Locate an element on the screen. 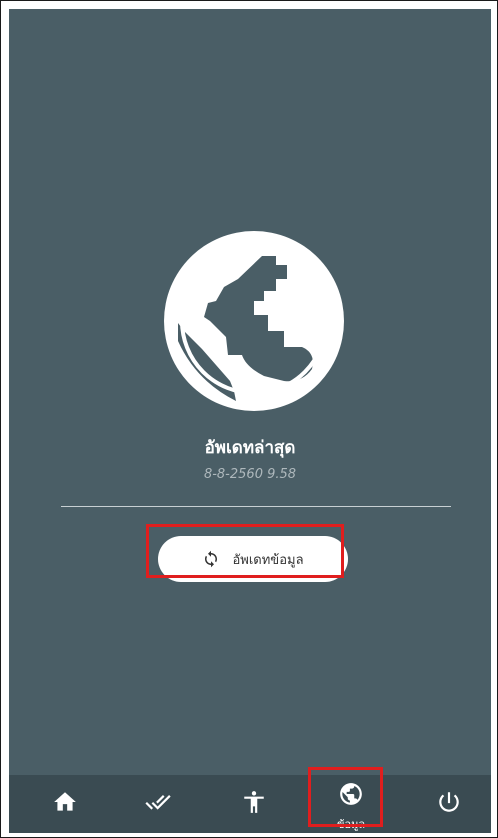 The width and height of the screenshot is (498, 838). nav-accessibility is located at coordinates (254, 804).